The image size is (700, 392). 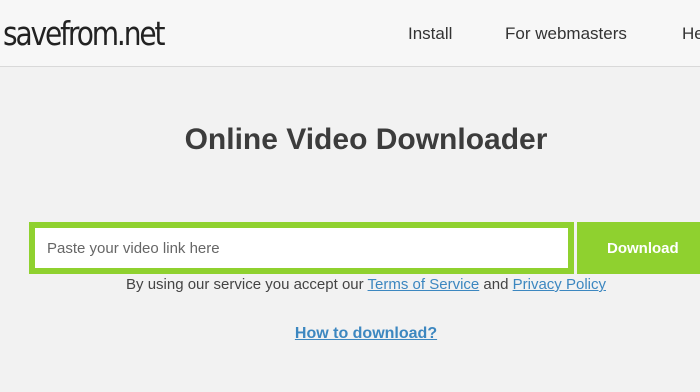 I want to click on terms-prefix-text: By using our service you accept our, so click(x=245, y=284).